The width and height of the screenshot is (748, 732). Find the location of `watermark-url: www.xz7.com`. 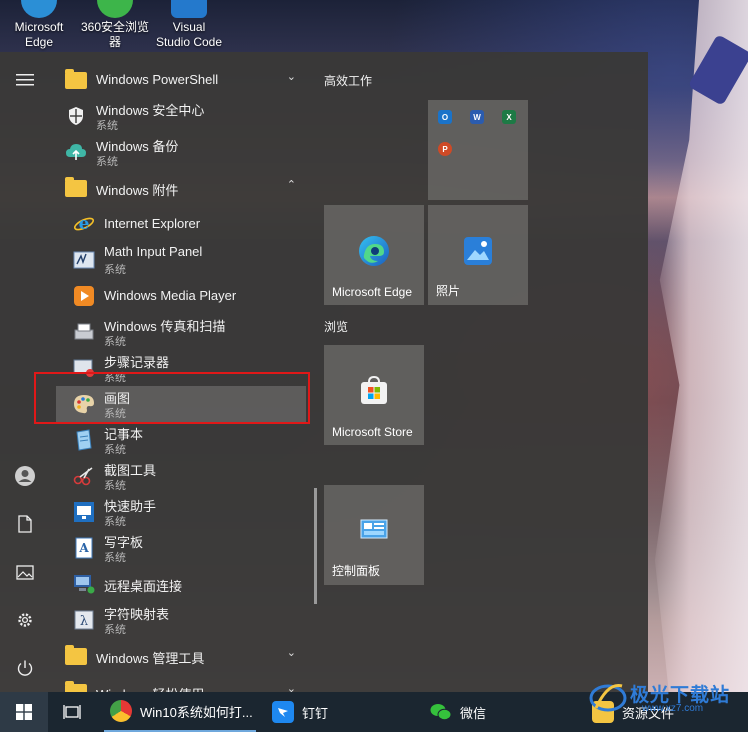

watermark-url: www.xz7.com is located at coordinates (673, 708).